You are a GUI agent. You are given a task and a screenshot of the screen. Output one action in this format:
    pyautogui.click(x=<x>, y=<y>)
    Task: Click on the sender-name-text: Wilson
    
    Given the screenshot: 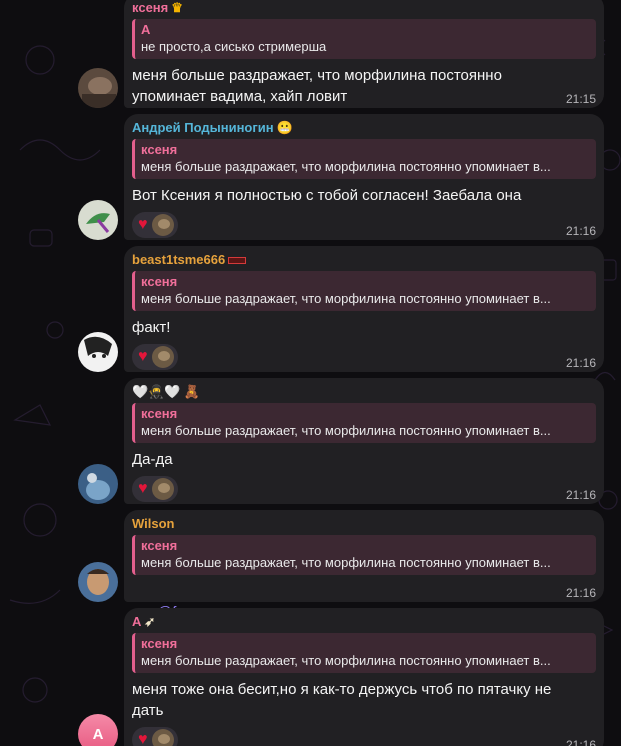 What is the action you would take?
    pyautogui.click(x=153, y=524)
    